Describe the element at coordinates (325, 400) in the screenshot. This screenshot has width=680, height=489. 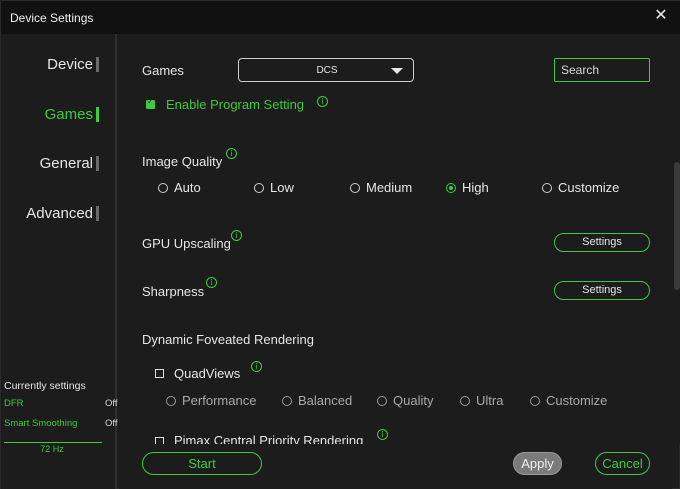
I see `radio-label: Balanced` at that location.